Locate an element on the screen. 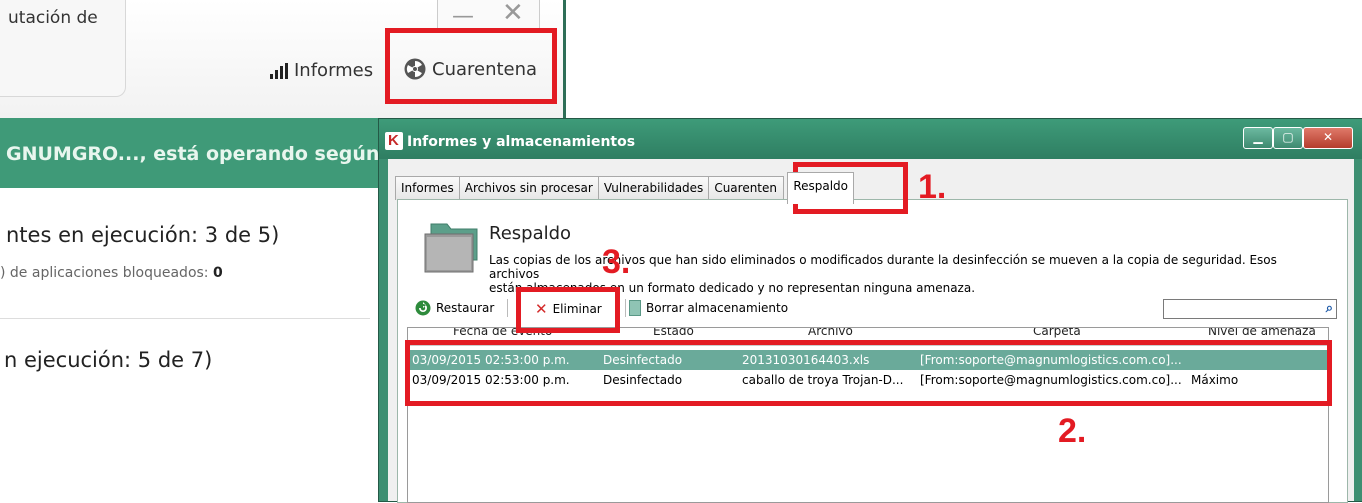 The image size is (1362, 503). search-icon: ⌕ is located at coordinates (1329, 308).